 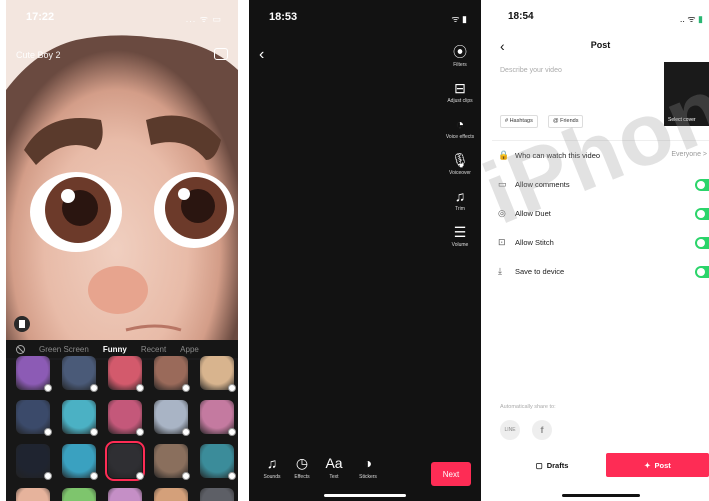 What do you see at coordinates (687, 19) in the screenshot?
I see `signal-icons: .. ᯤ` at bounding box center [687, 19].